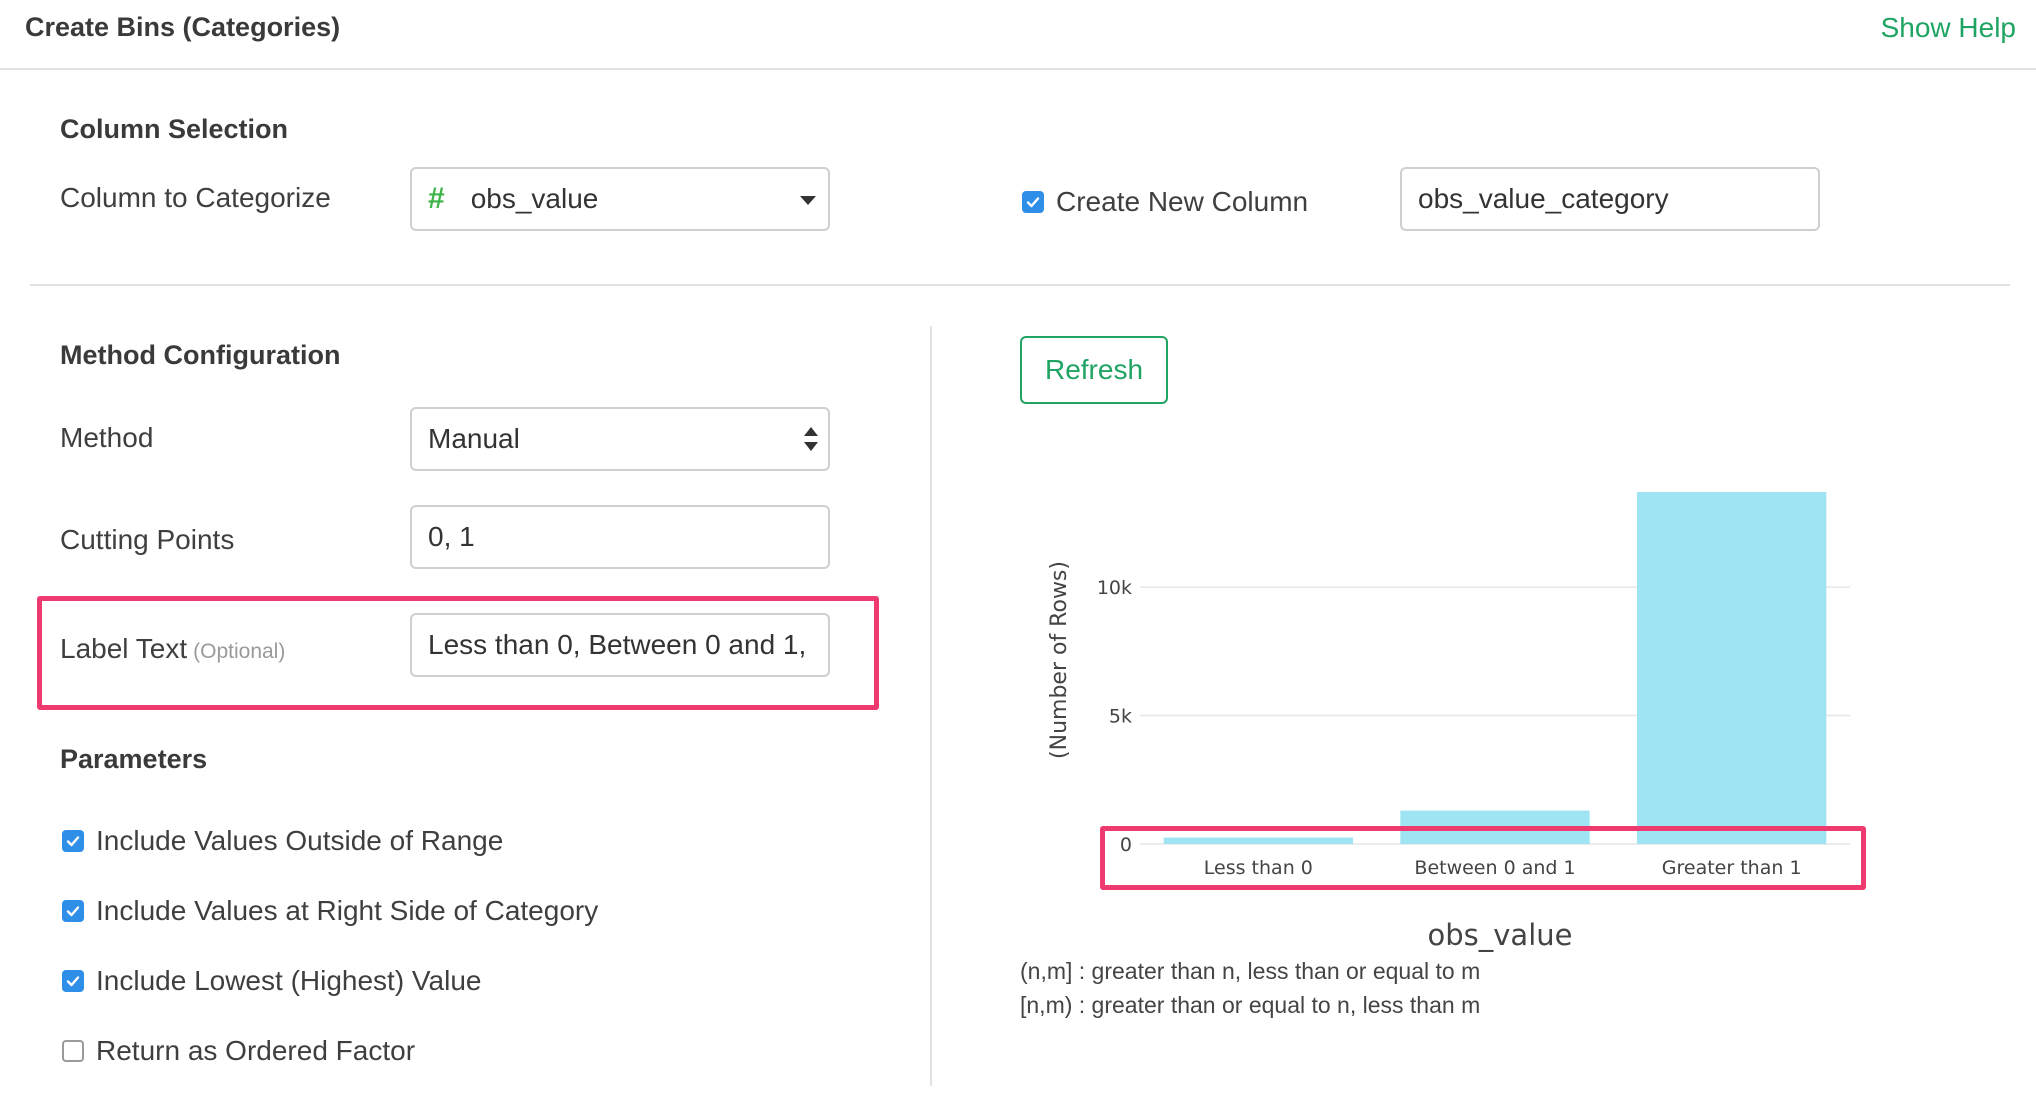  What do you see at coordinates (347, 910) in the screenshot?
I see `checkbox-label: Include Values at Right Side of Category` at bounding box center [347, 910].